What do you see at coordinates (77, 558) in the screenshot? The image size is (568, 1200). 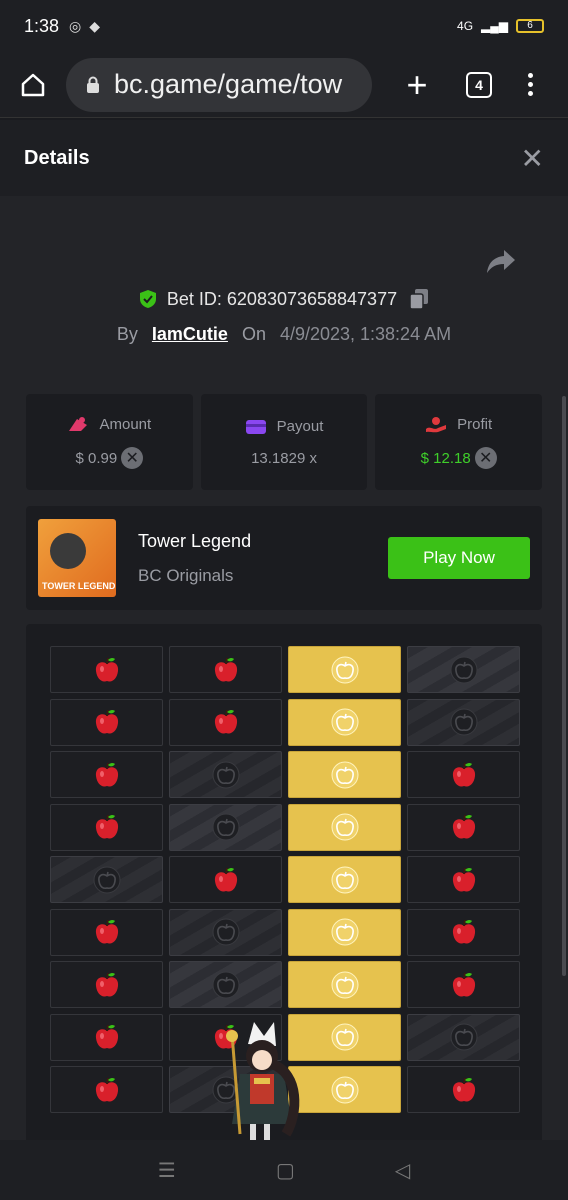 I see `game-thumbnail: TOWER LEGEND` at bounding box center [77, 558].